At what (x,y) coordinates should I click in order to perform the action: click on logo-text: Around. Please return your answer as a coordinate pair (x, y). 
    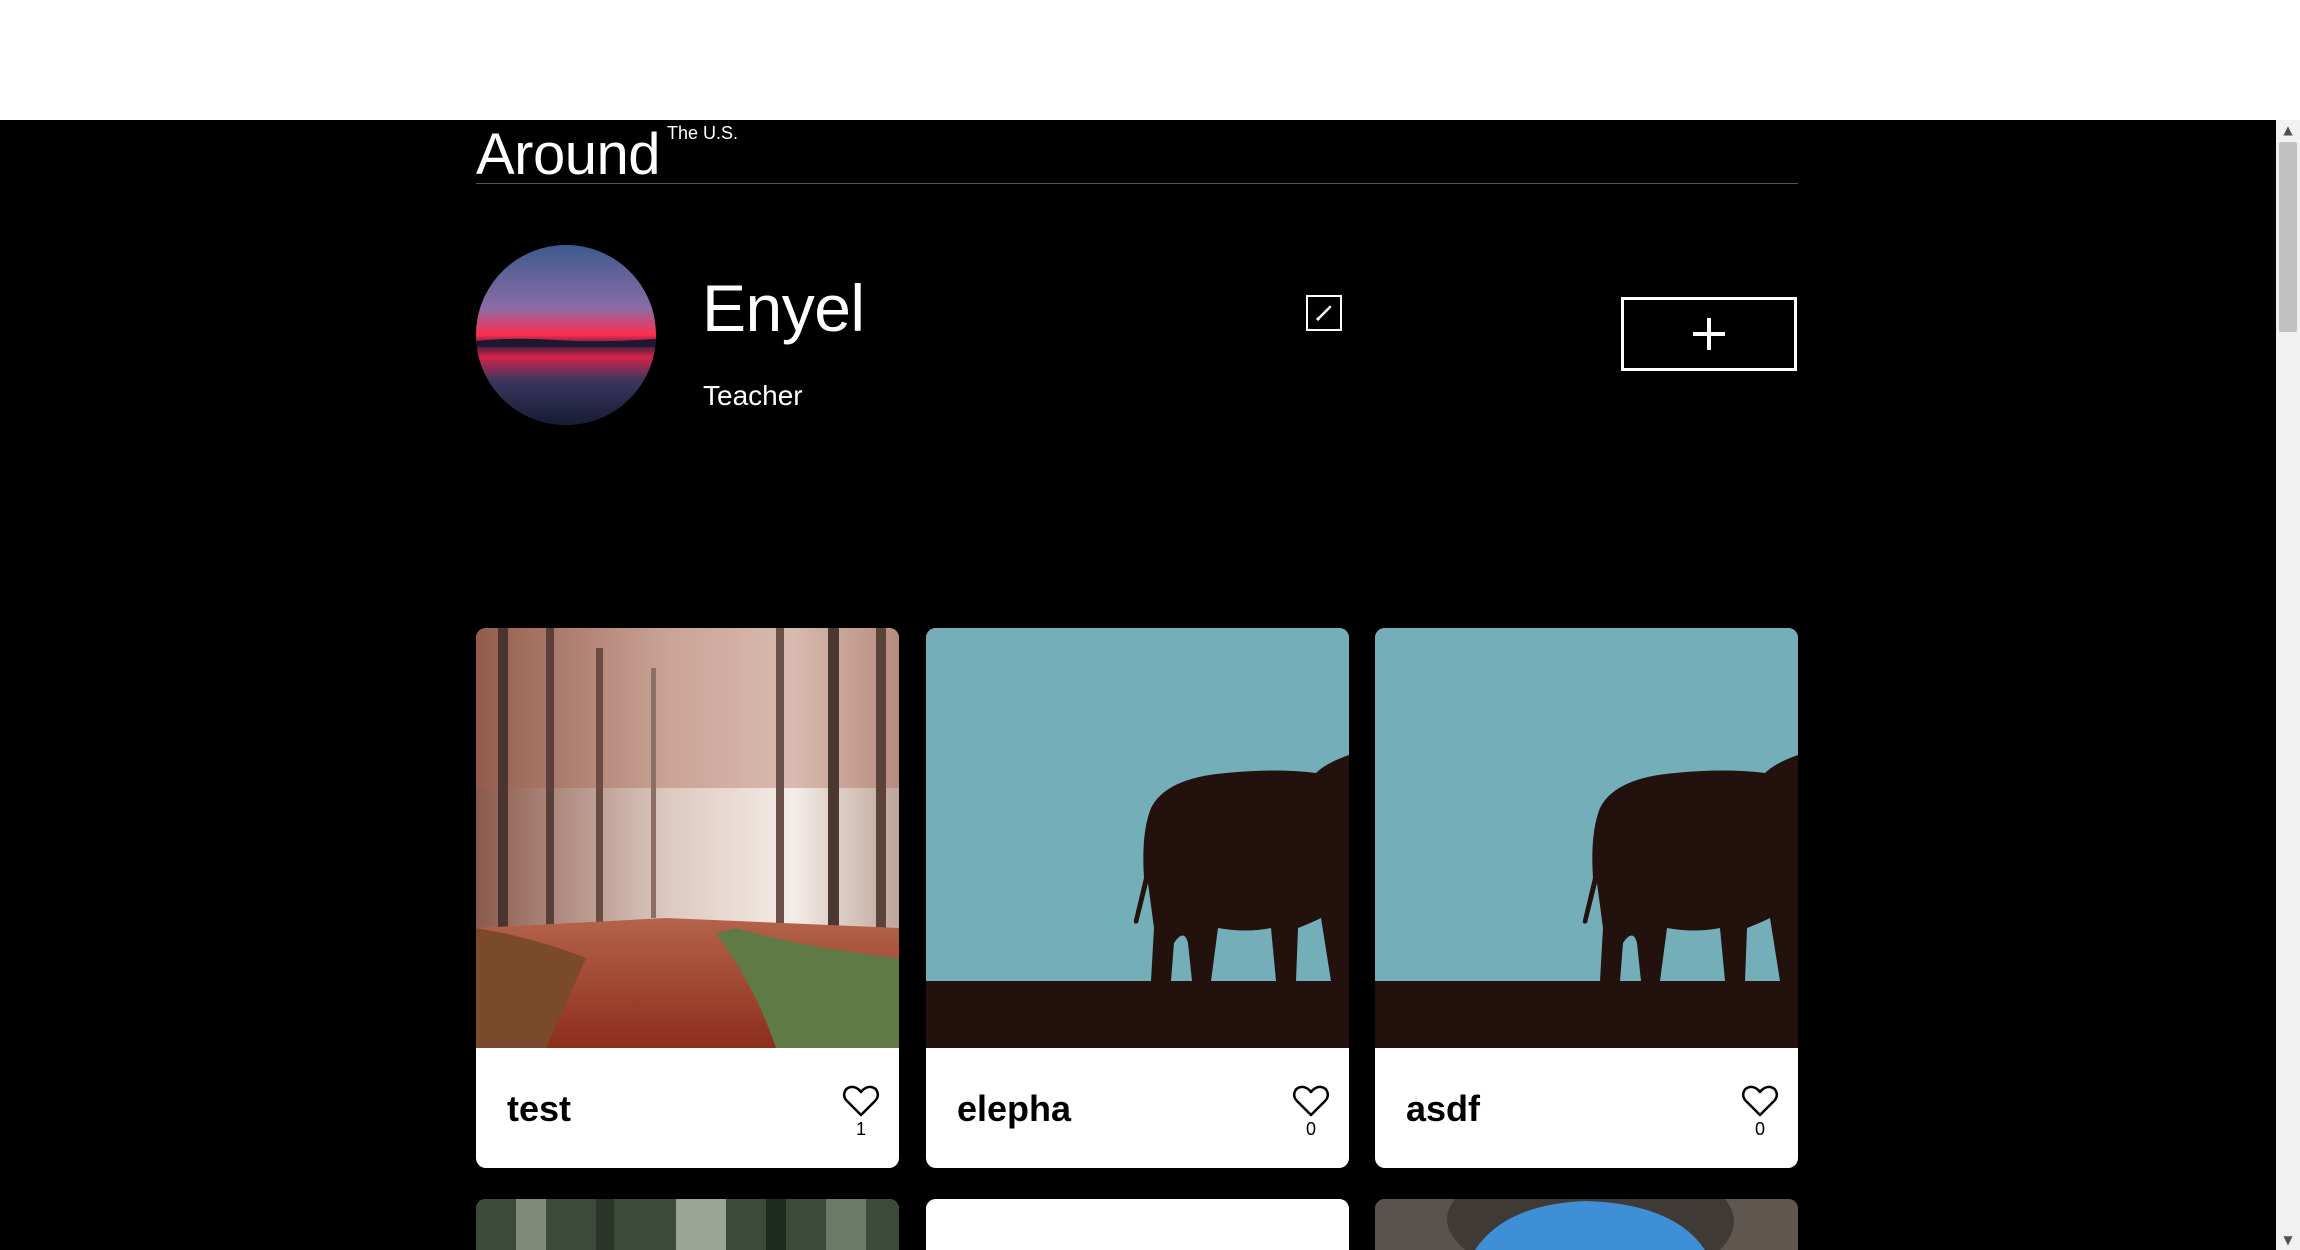
    Looking at the image, I should click on (568, 154).